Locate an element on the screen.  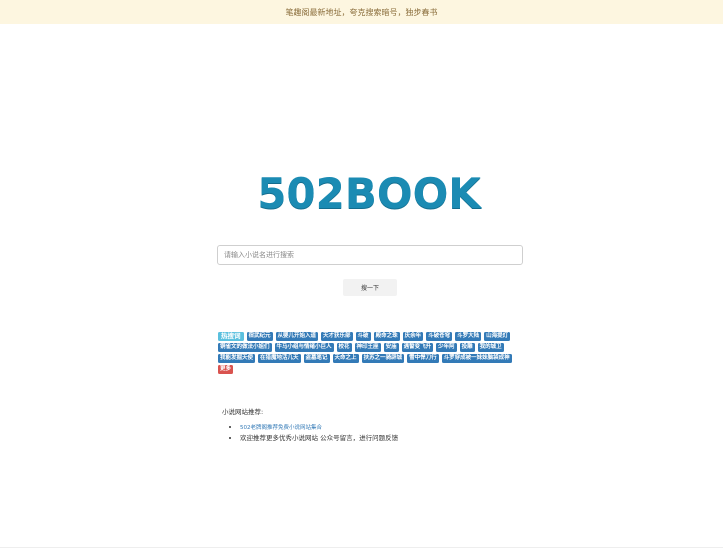
search-button: 搜一下 is located at coordinates (370, 287).